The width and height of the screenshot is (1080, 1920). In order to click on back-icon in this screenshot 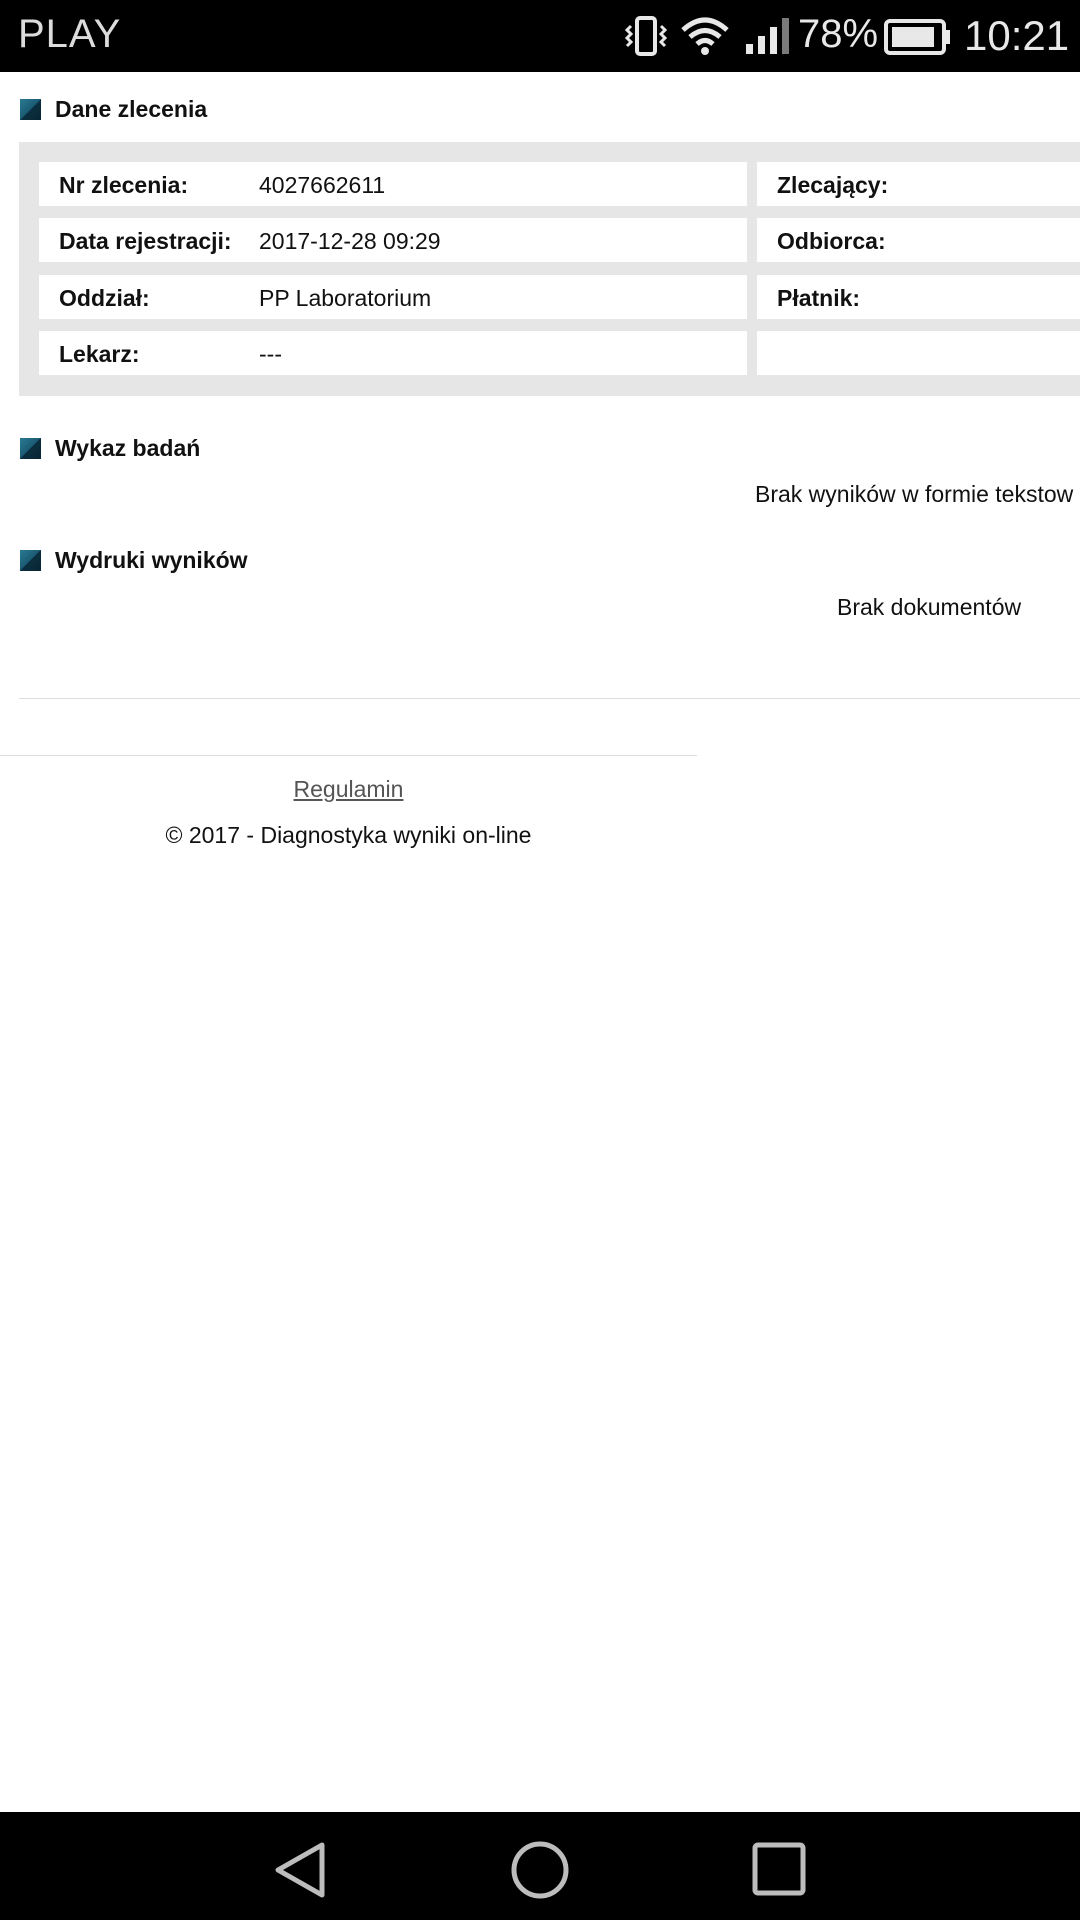, I will do `click(300, 1872)`.